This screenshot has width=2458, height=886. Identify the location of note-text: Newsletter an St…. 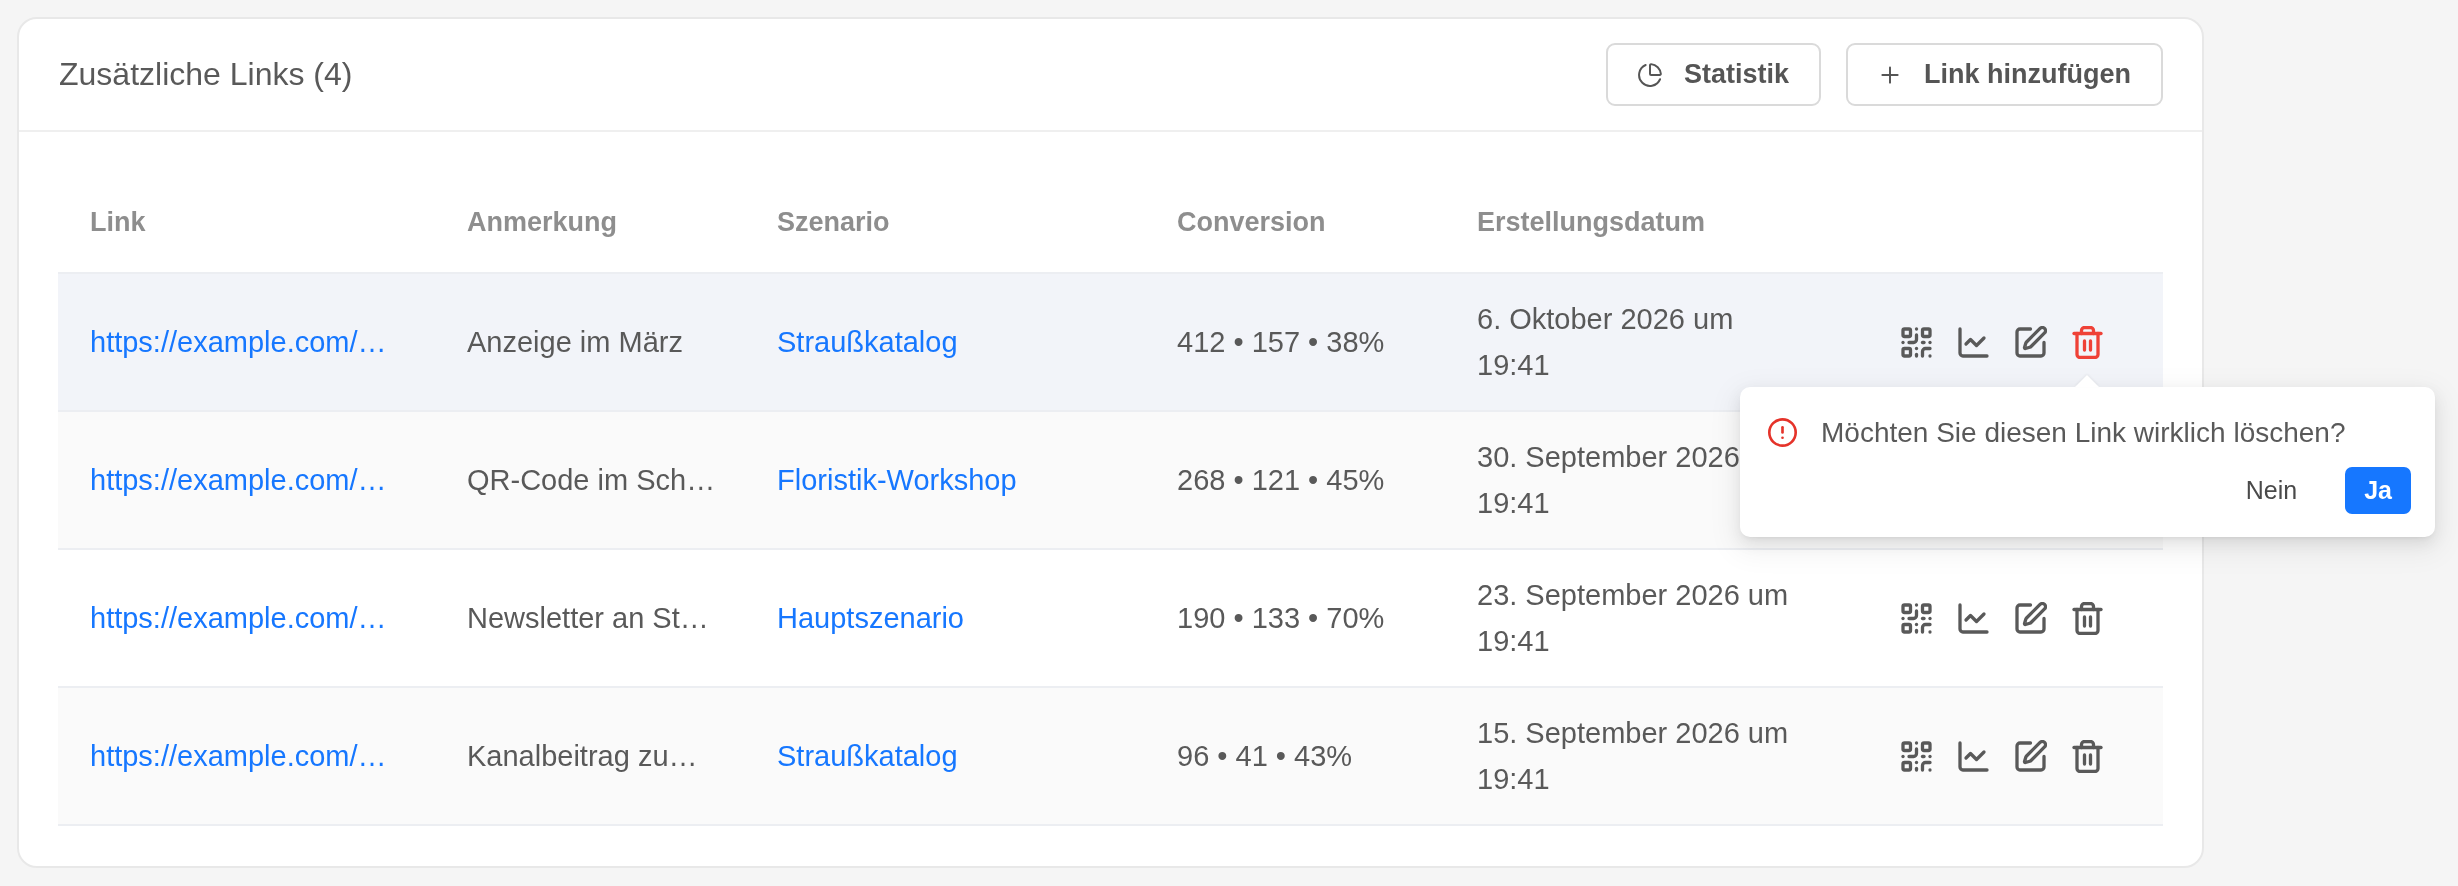
(588, 618).